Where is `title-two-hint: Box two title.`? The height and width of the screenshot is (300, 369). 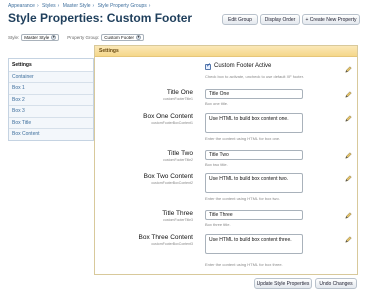
title-two-hint: Box two title. is located at coordinates (216, 164).